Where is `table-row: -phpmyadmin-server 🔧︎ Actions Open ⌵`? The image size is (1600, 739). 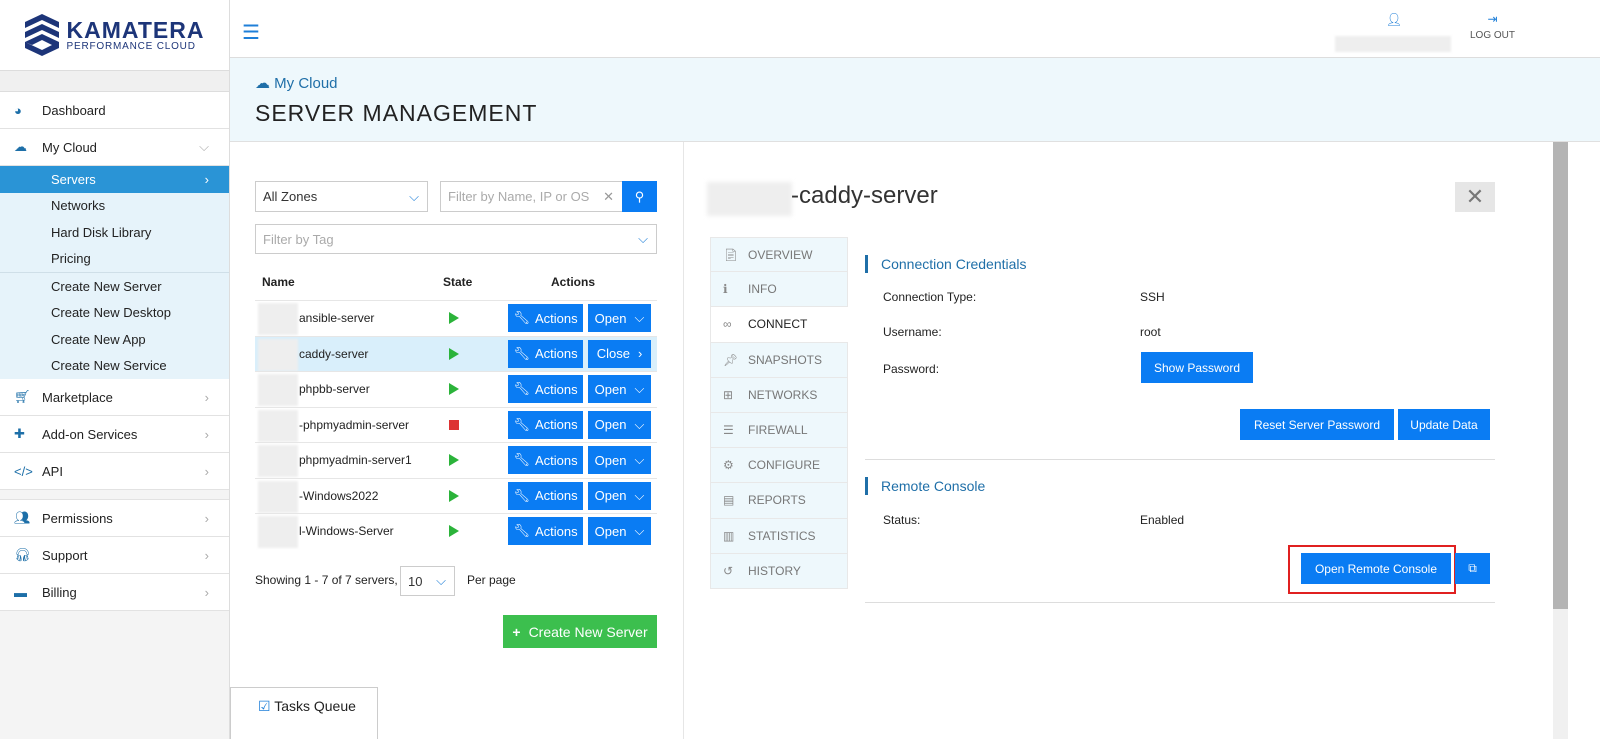 table-row: -phpmyadmin-server 🔧︎ Actions Open ⌵ is located at coordinates (456, 424).